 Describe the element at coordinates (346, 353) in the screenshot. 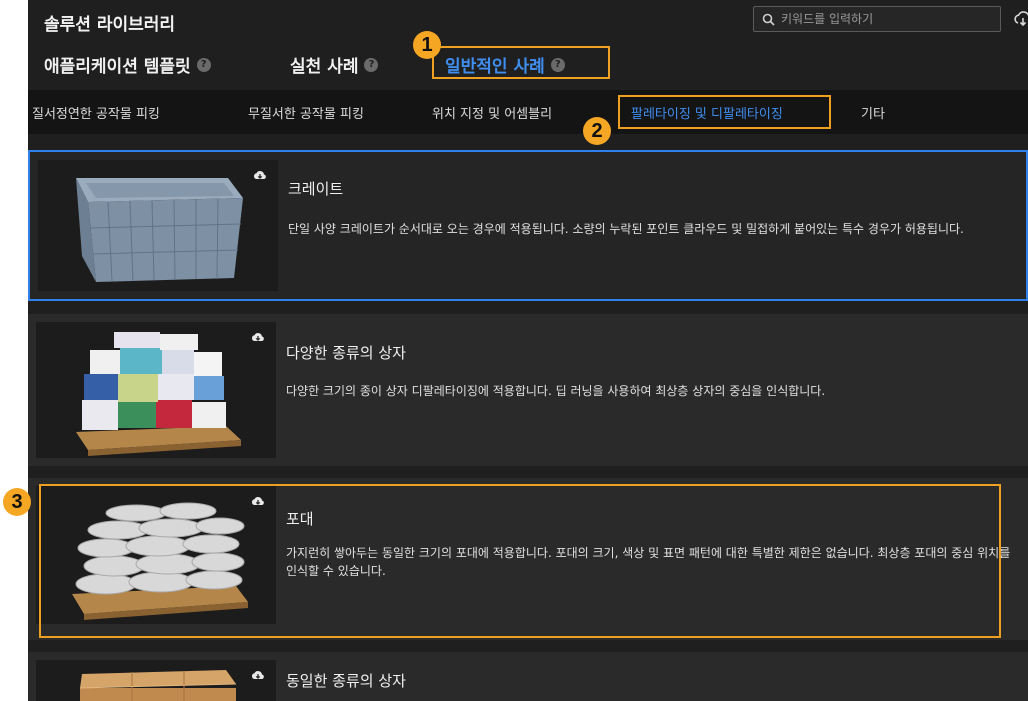

I see `card-title: 다양한 종류의 상자` at that location.